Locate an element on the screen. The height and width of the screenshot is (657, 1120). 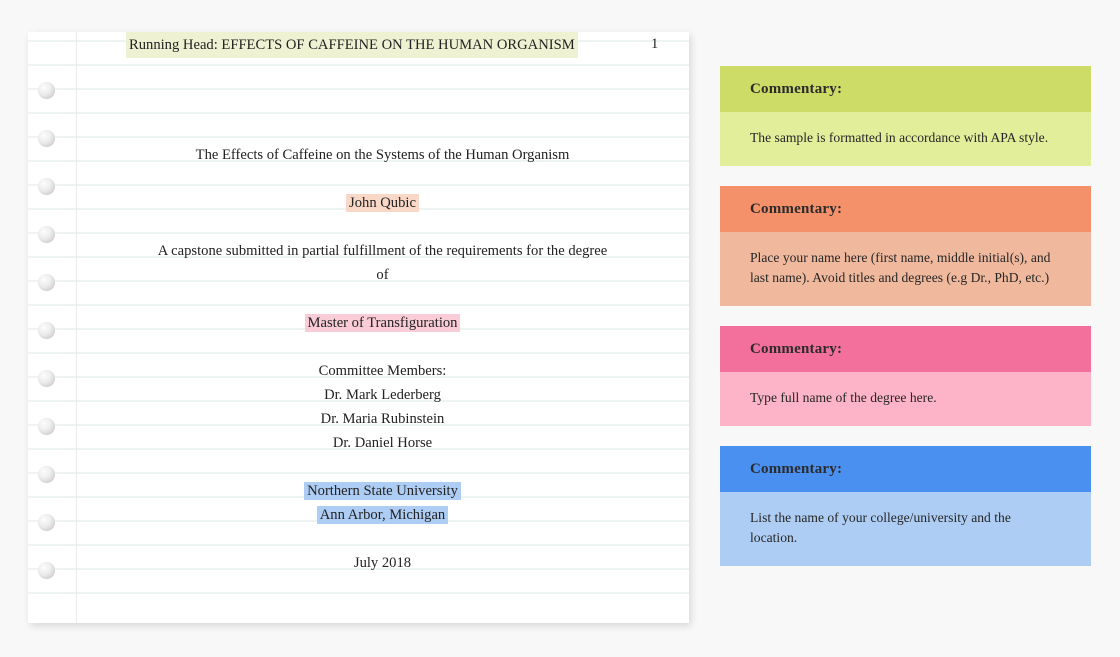
degree-name: Master of Transfiguration is located at coordinates (382, 323).